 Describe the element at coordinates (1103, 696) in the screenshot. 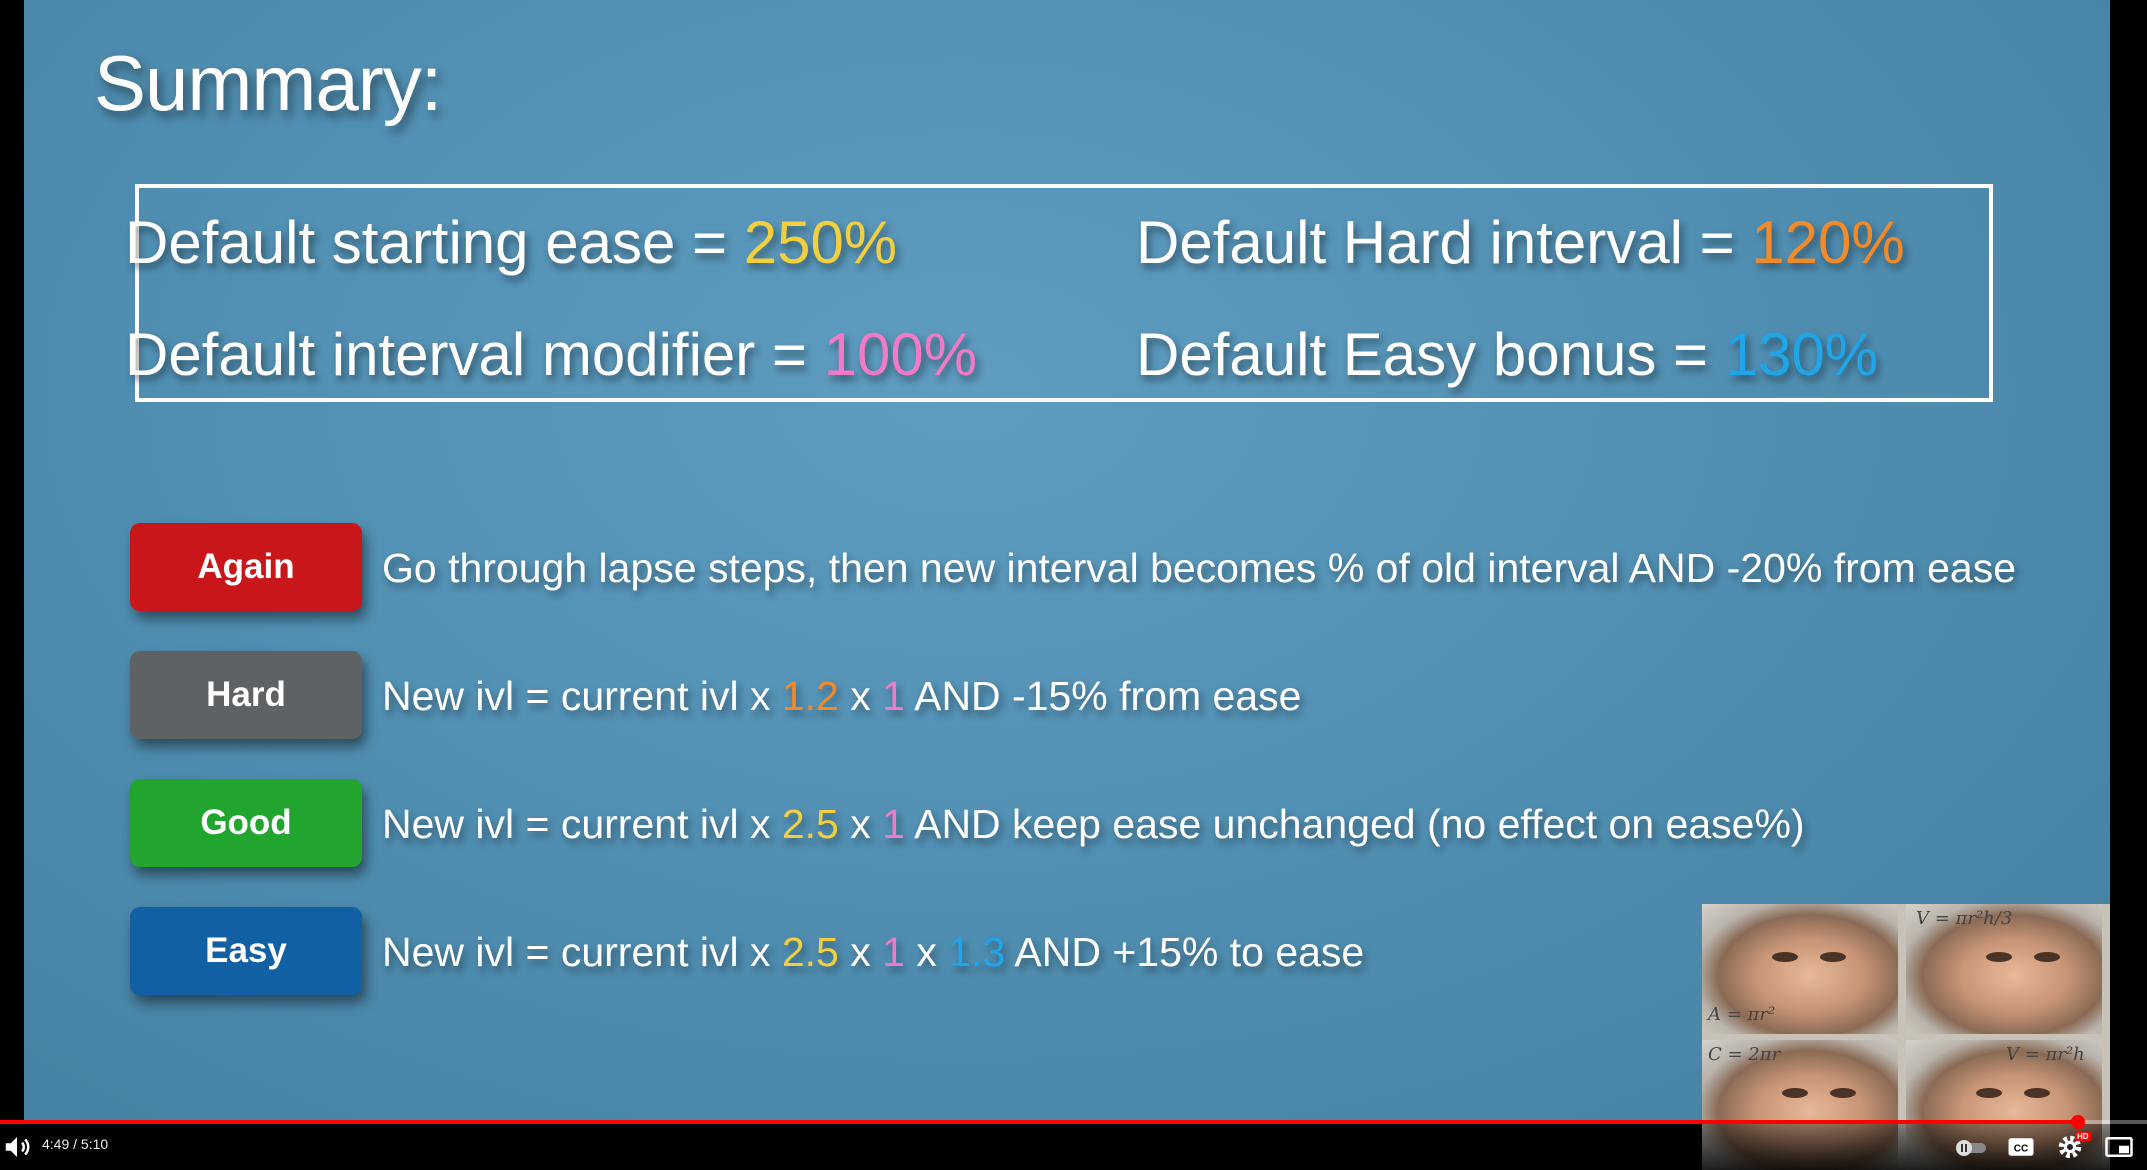

I see `desc-text: AND -15% from ease` at that location.